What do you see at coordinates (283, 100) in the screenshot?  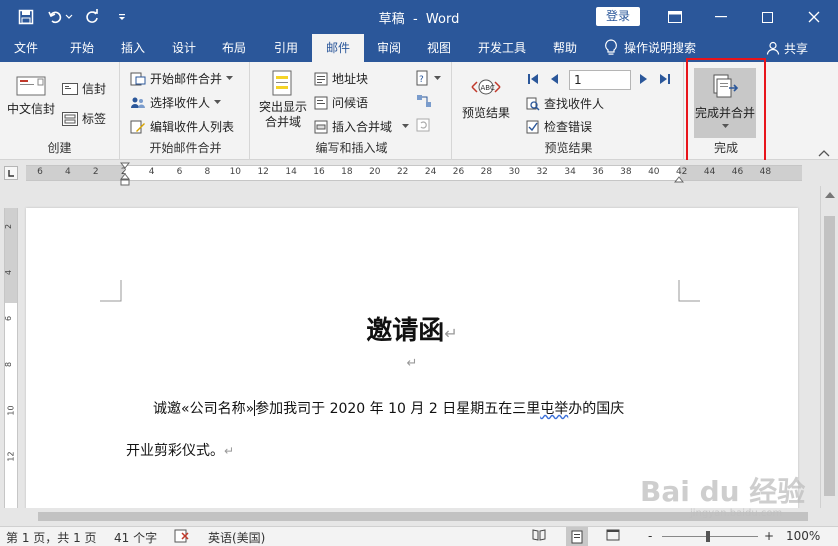 I see `highlight-merge-fields-button: 突出显示合并域` at bounding box center [283, 100].